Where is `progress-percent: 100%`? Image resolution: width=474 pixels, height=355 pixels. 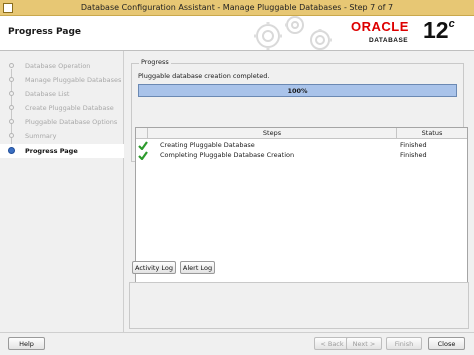 progress-percent: 100% is located at coordinates (297, 91).